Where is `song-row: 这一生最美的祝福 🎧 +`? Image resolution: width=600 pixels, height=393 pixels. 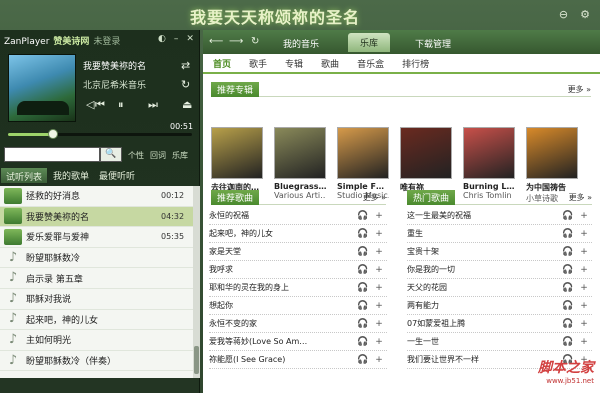
song-row: 这一生最美的祝福 🎧 + is located at coordinates (499, 216).